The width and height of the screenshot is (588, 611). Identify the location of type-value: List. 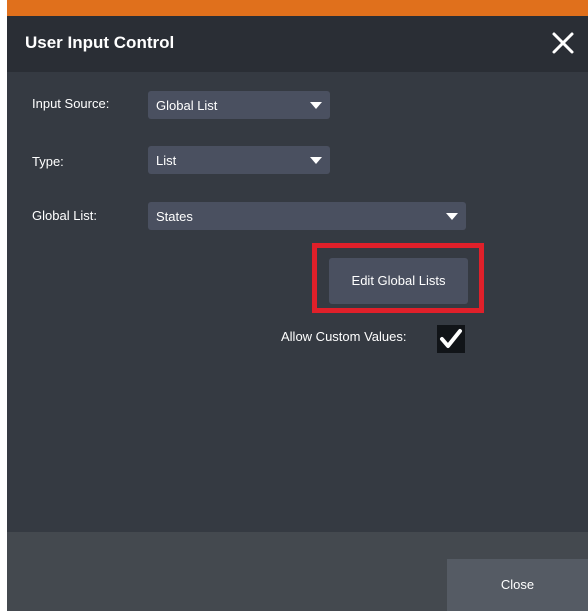
(166, 160).